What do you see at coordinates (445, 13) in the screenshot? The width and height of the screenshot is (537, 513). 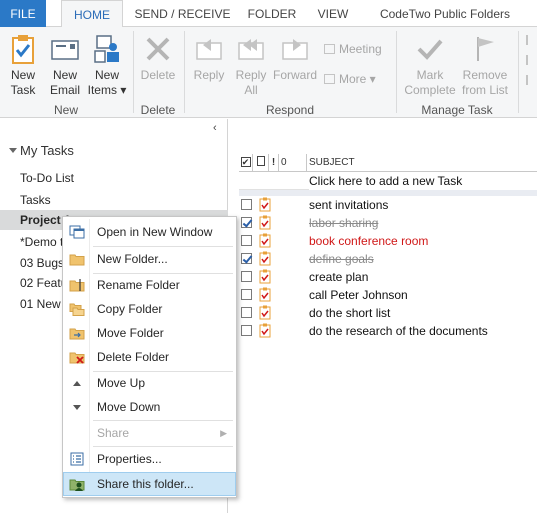 I see `tab-codetwo-public-folders: CodeTwo Public Folders` at bounding box center [445, 13].